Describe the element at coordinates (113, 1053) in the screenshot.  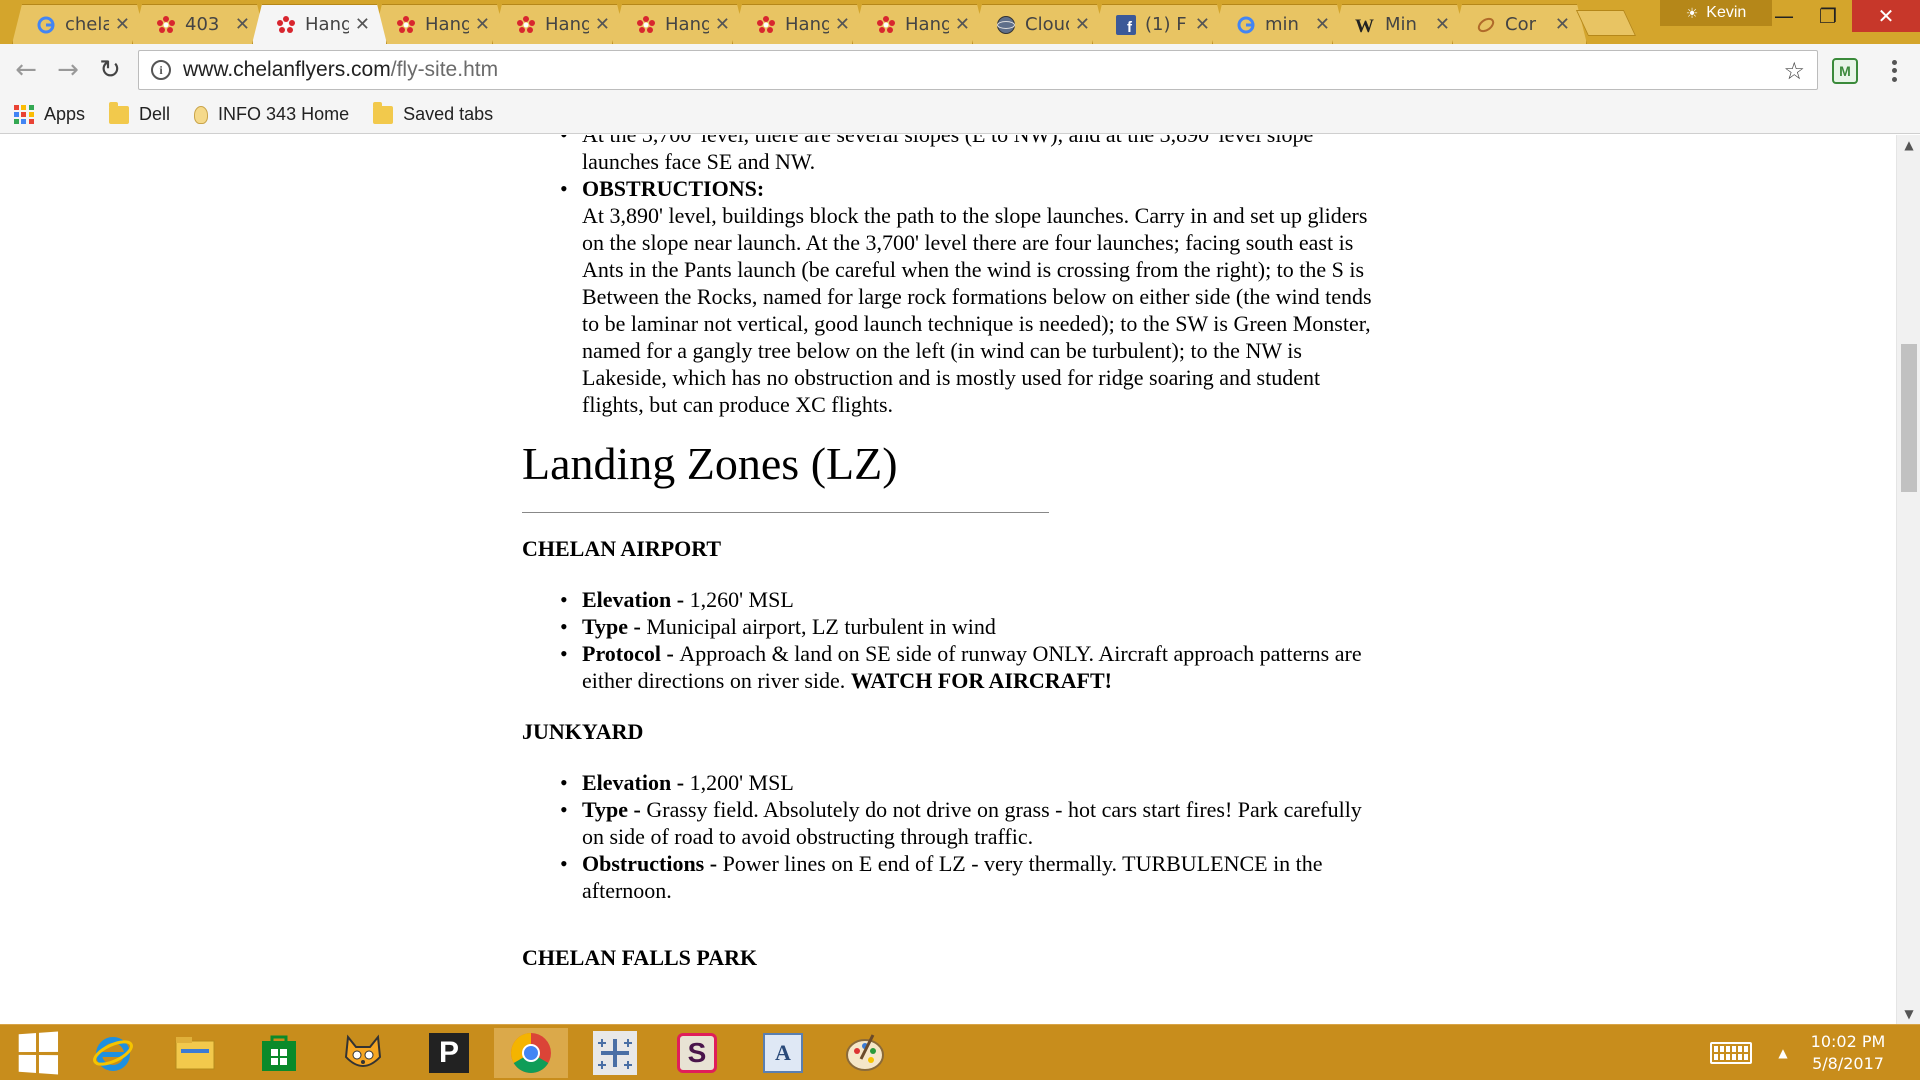
I see `internet-explorer-icon` at that location.